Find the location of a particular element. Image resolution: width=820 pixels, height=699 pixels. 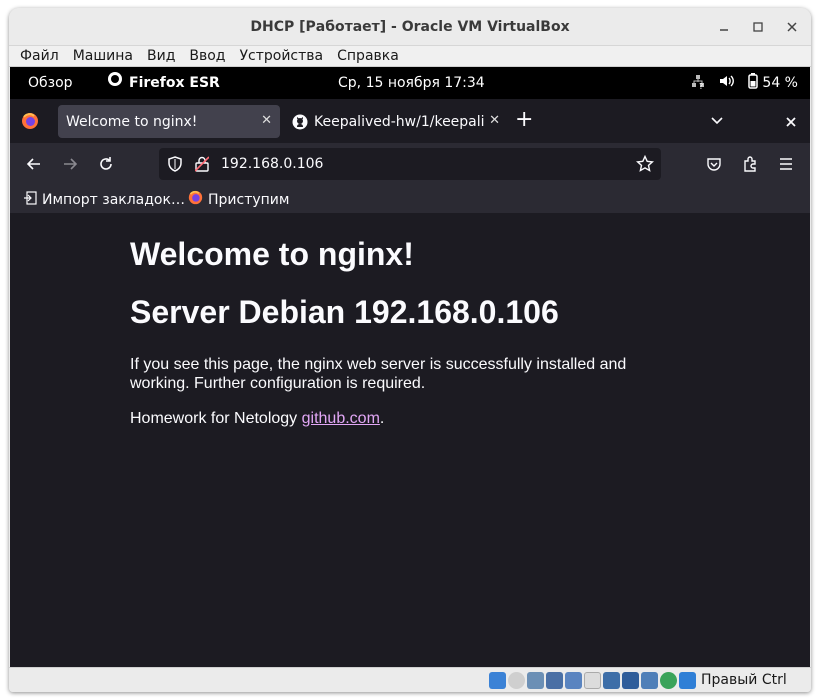

guest-additions-icon is located at coordinates (668, 680).